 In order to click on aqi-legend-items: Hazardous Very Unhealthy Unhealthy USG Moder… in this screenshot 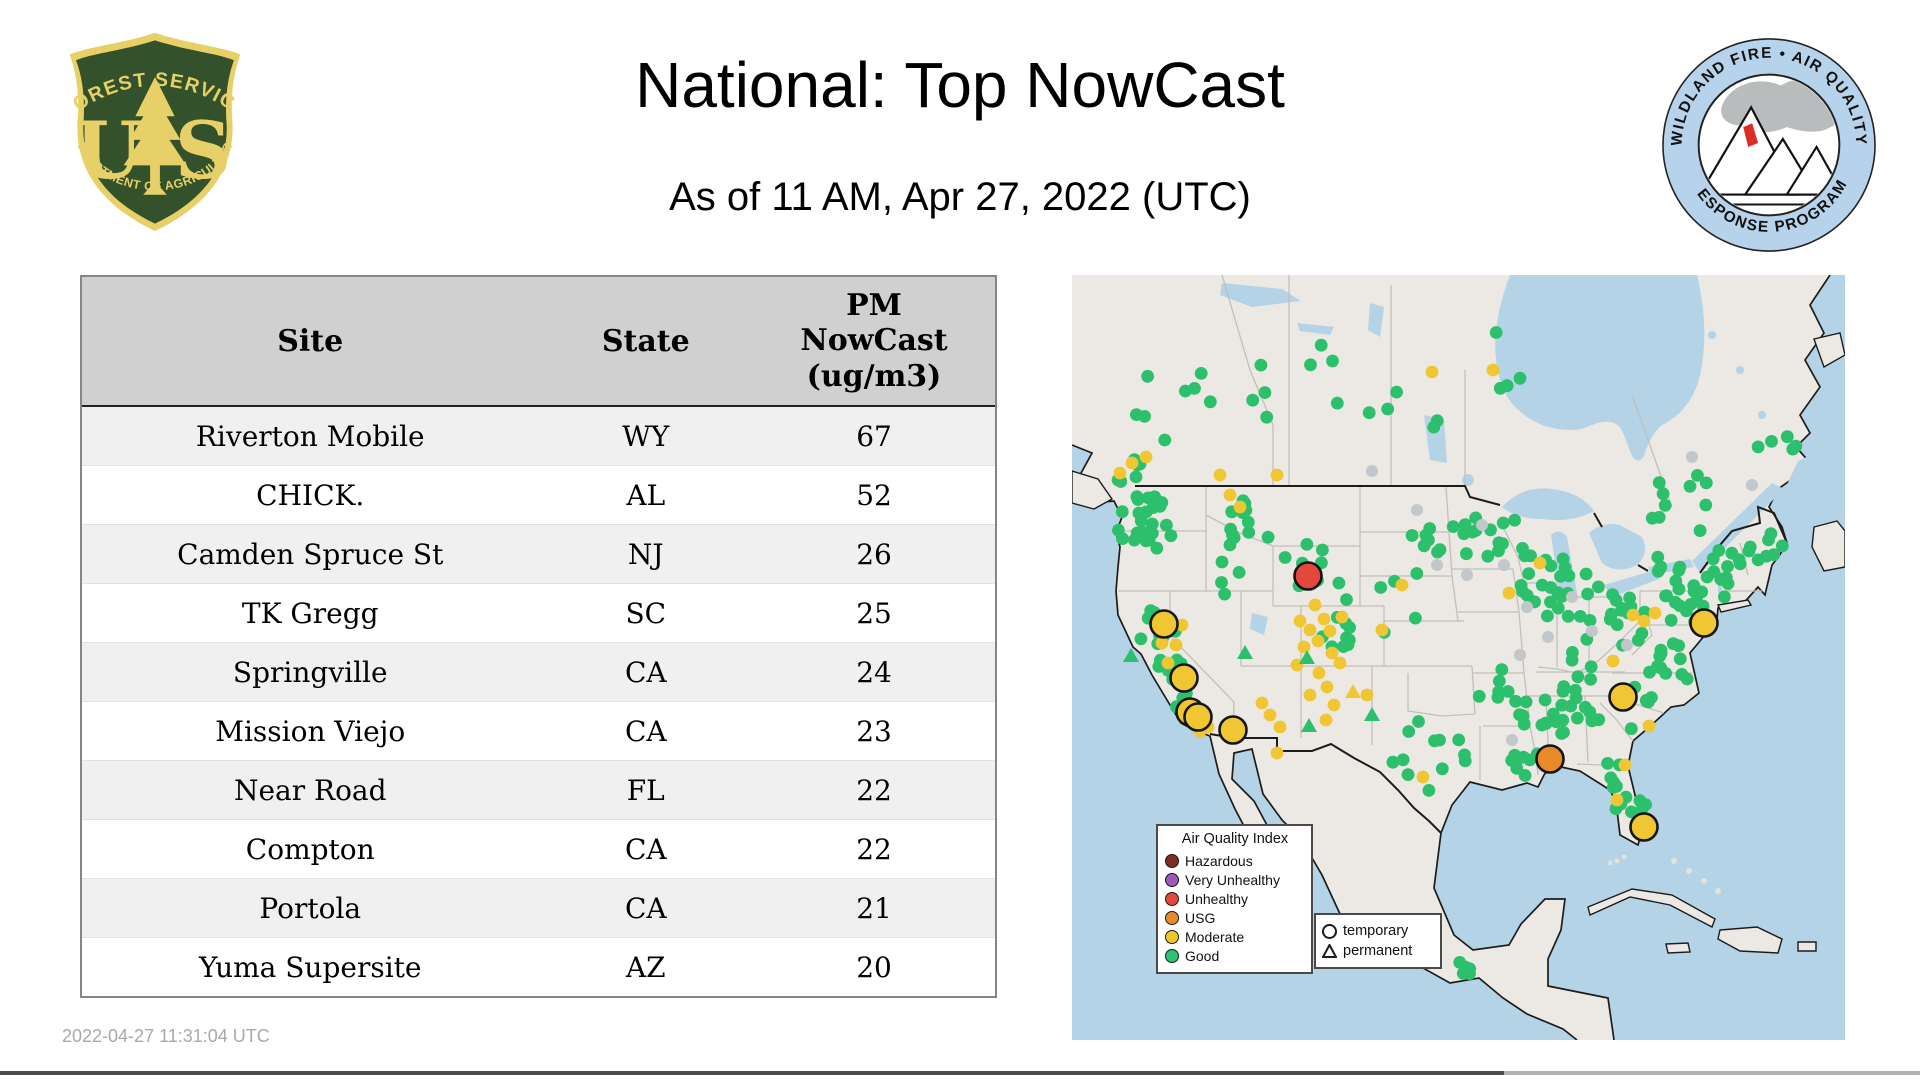, I will do `click(1235, 908)`.